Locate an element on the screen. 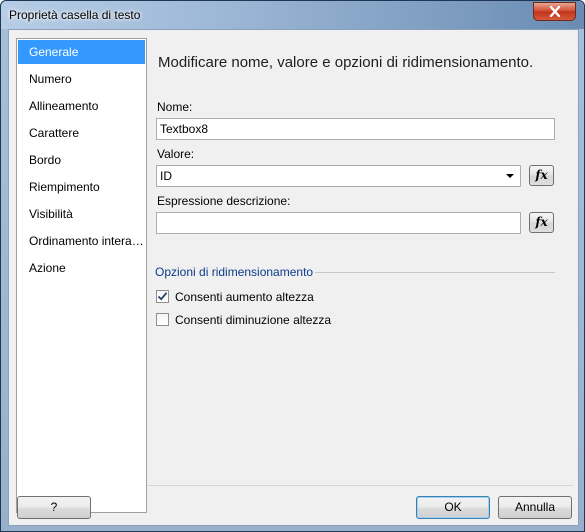 The width and height of the screenshot is (585, 532). sidebar-item-riempimento: Riempimento is located at coordinates (81, 187).